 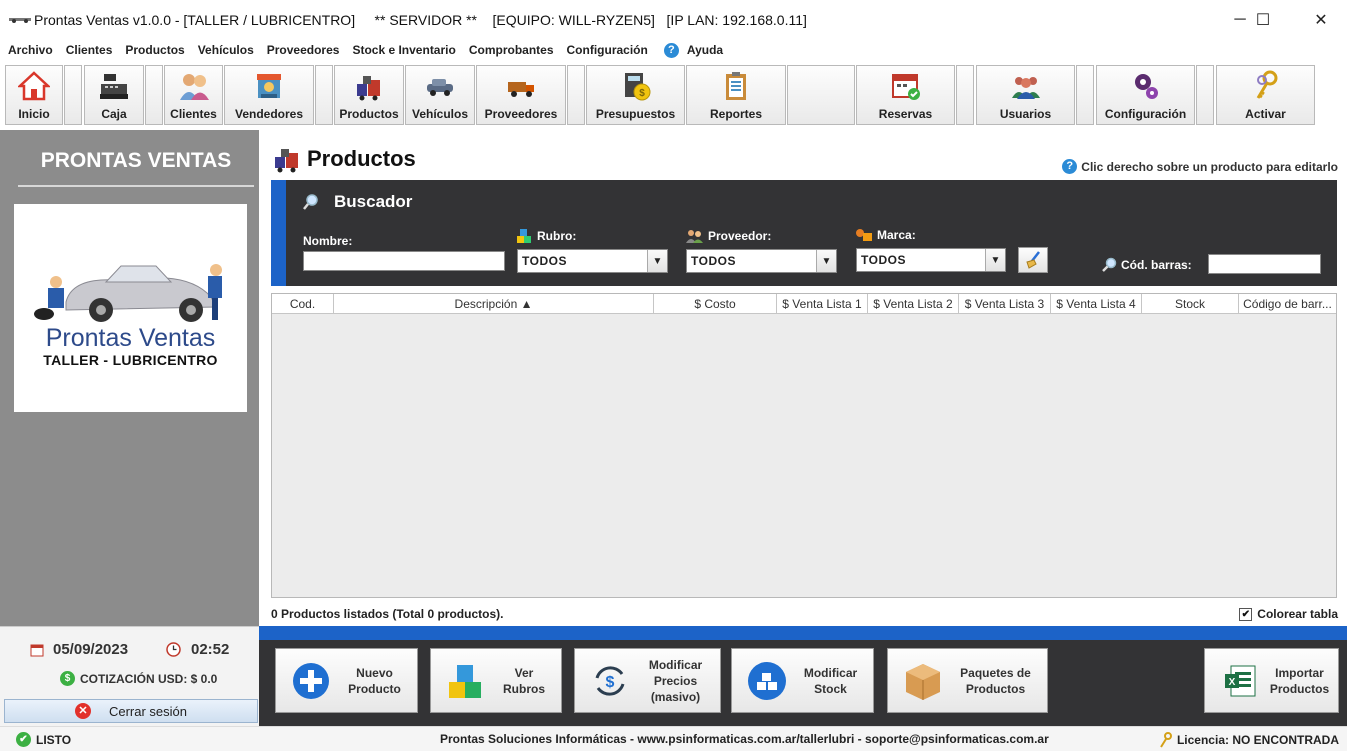 I want to click on toolbar-inicio-label: Inicio, so click(x=34, y=114).